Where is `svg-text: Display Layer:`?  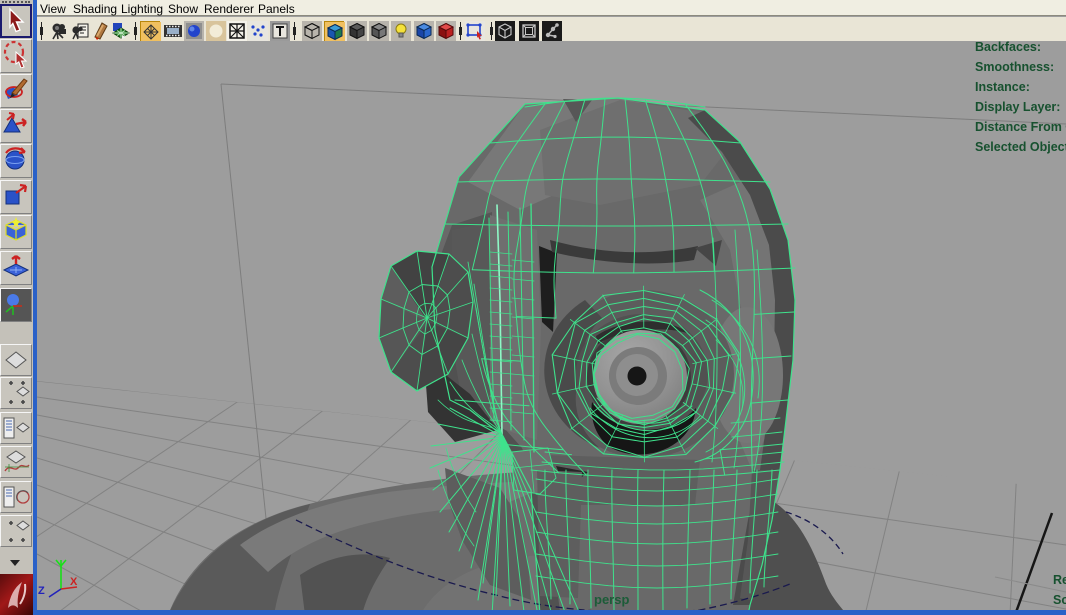 svg-text: Display Layer: is located at coordinates (1017, 107).